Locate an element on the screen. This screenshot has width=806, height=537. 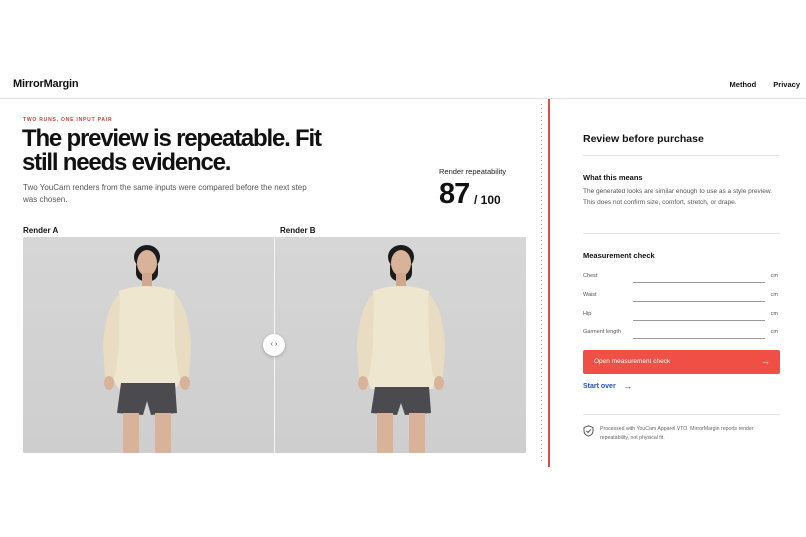
score-value: 87 is located at coordinates (454, 194).